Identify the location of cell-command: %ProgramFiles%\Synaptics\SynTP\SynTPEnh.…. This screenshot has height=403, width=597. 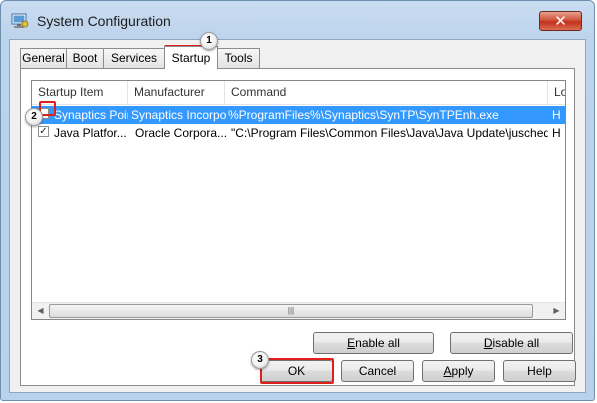
(363, 115).